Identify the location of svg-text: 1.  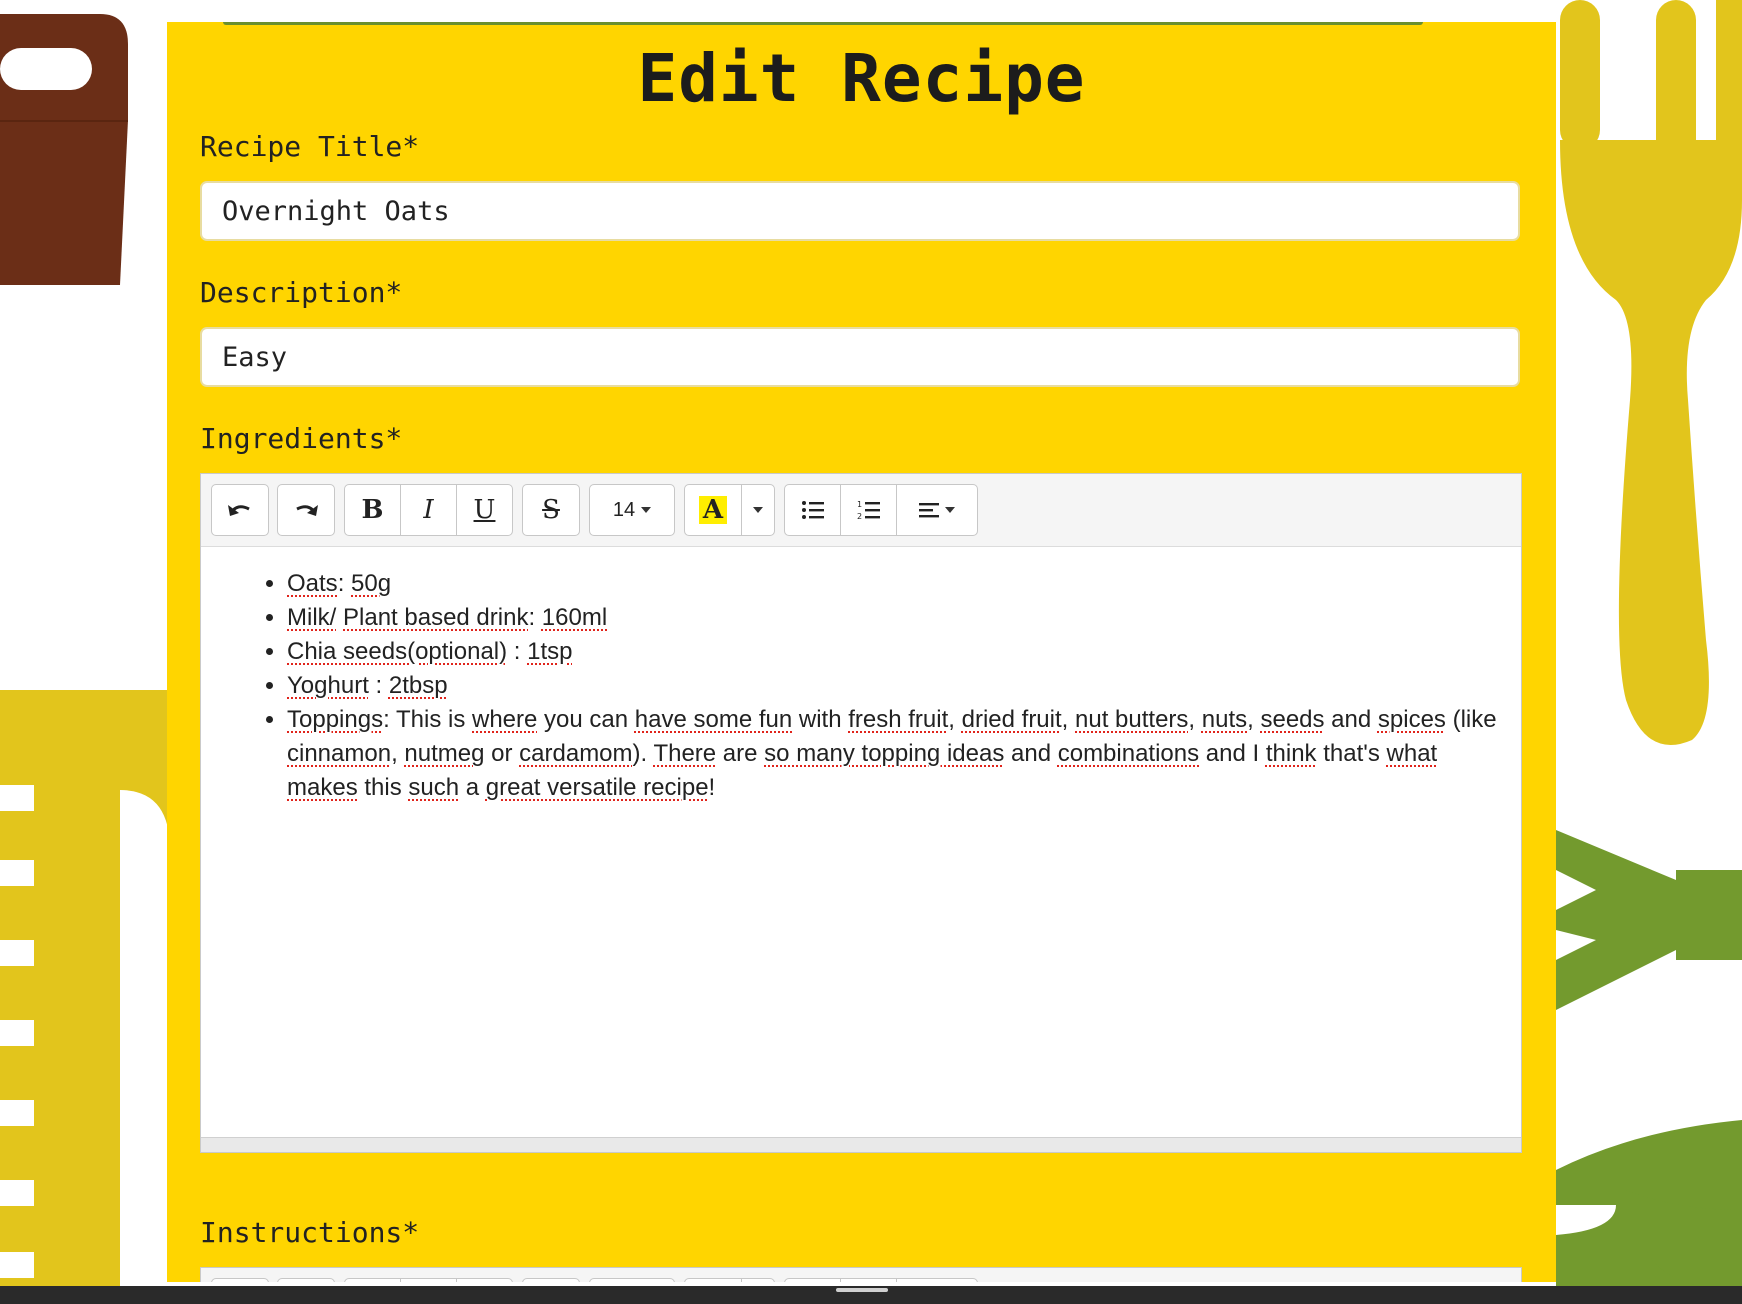
(859, 504).